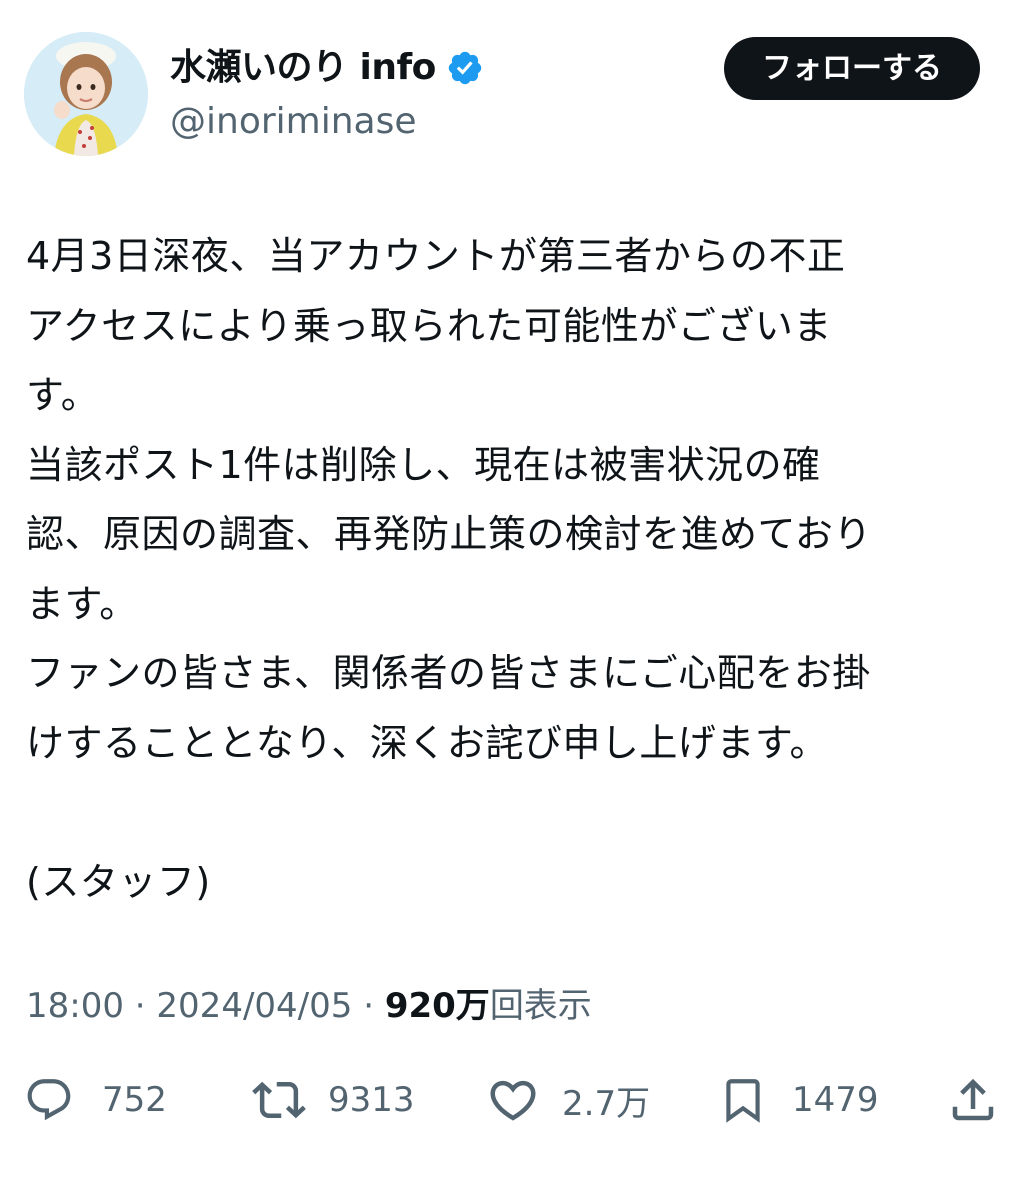 This screenshot has width=1024, height=1192. What do you see at coordinates (75, 1006) in the screenshot?
I see `tweet-time: 18:00` at bounding box center [75, 1006].